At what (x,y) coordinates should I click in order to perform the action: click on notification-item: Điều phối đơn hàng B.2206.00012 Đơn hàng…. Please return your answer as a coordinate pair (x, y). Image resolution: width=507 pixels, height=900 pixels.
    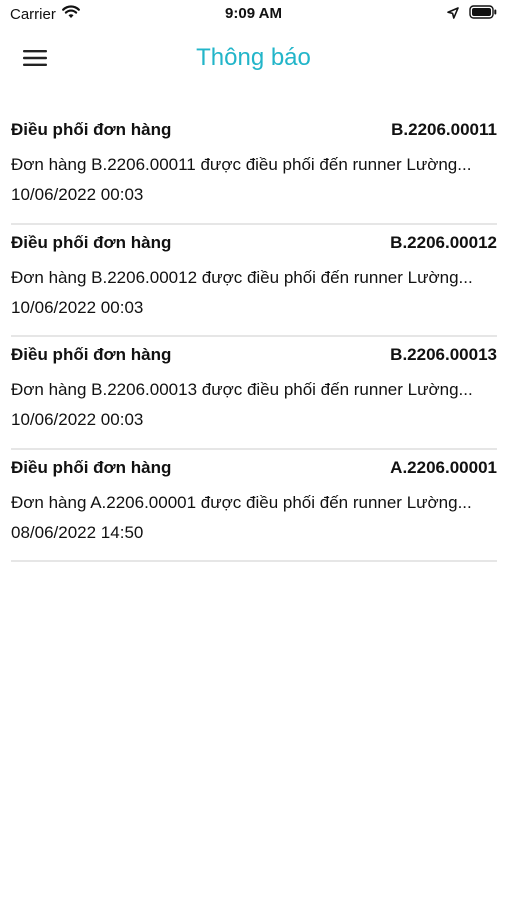
    Looking at the image, I should click on (254, 281).